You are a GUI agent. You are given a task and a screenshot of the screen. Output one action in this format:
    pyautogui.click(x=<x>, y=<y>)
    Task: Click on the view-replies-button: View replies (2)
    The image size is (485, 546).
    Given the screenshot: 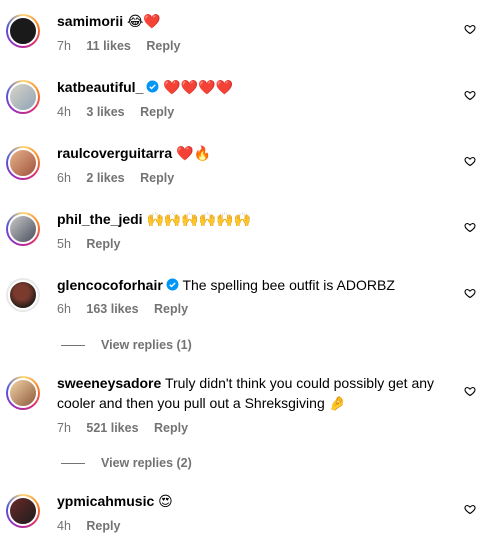 What is the action you would take?
    pyautogui.click(x=126, y=463)
    